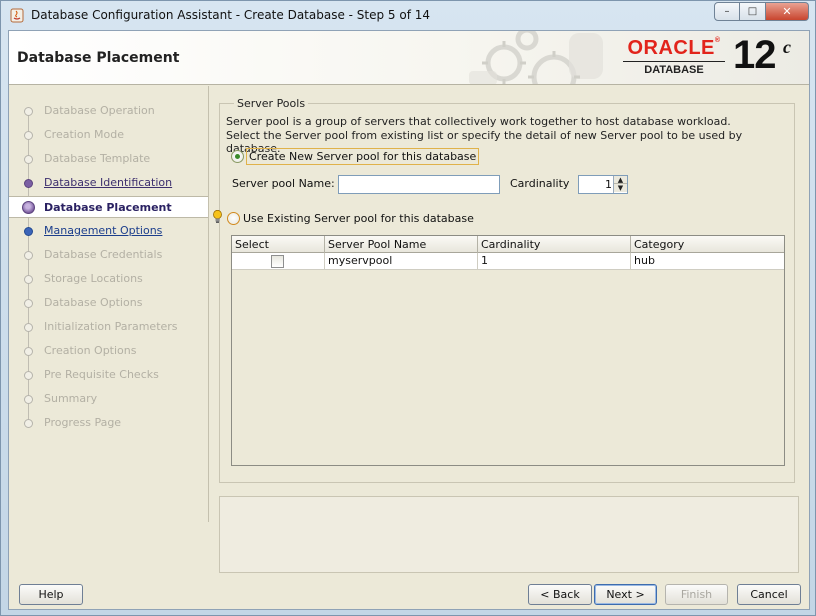 The height and width of the screenshot is (616, 816). Describe the element at coordinates (103, 254) in the screenshot. I see `nav-step-label: Database Credentials` at that location.